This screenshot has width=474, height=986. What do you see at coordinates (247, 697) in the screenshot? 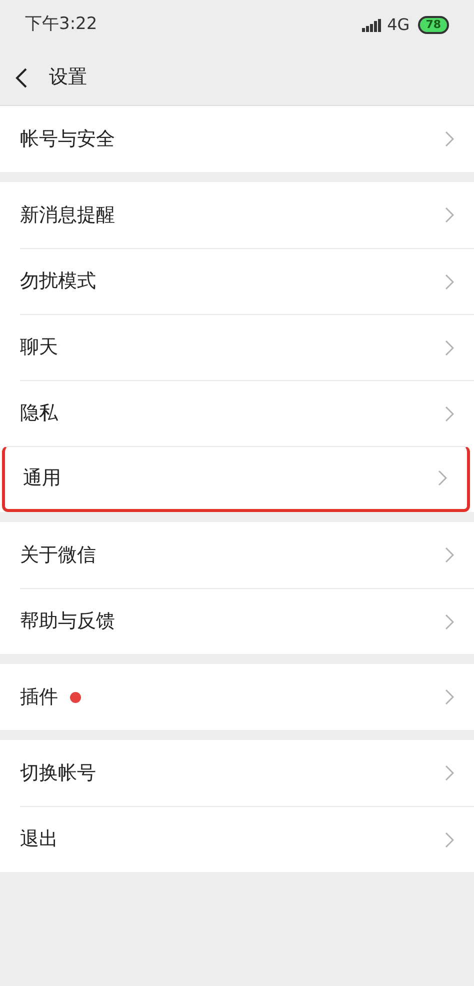
I see `settings-item: 插件` at bounding box center [247, 697].